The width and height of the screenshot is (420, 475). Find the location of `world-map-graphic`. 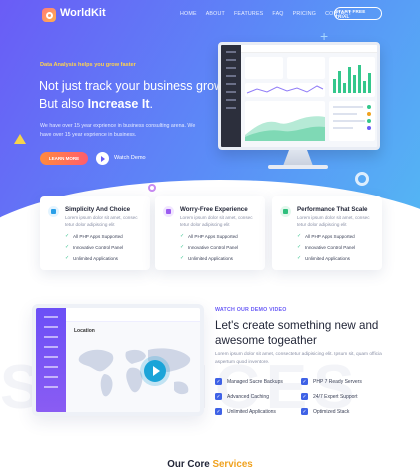

world-map-graphic is located at coordinates (134, 372).